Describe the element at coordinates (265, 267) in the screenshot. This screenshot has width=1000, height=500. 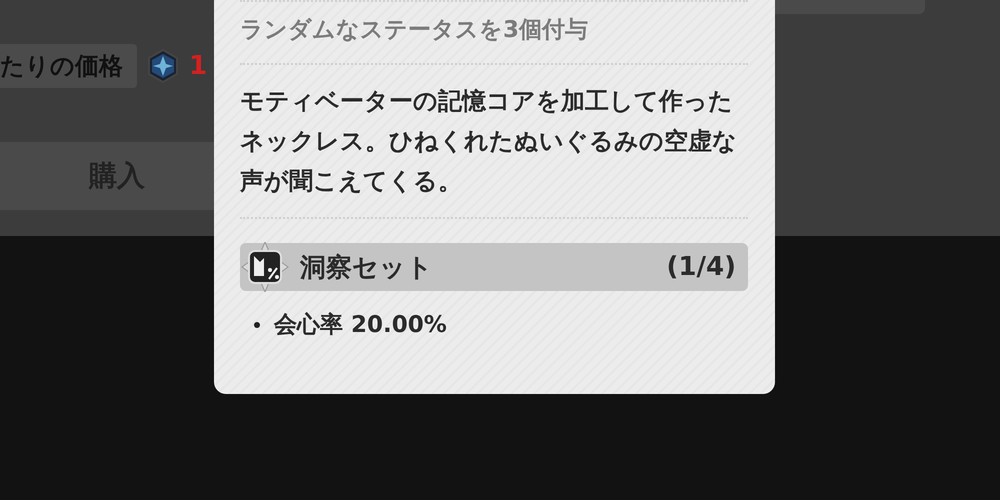
I see `set-emblem-icon` at that location.